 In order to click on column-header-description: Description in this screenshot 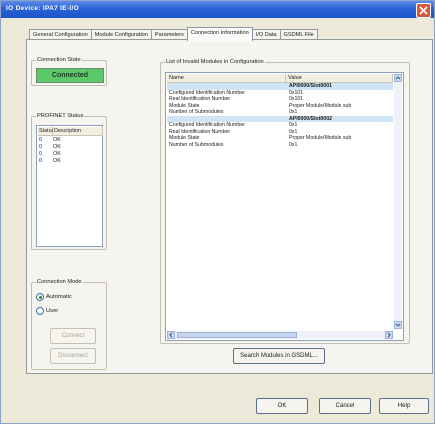, I will do `click(78, 131)`.